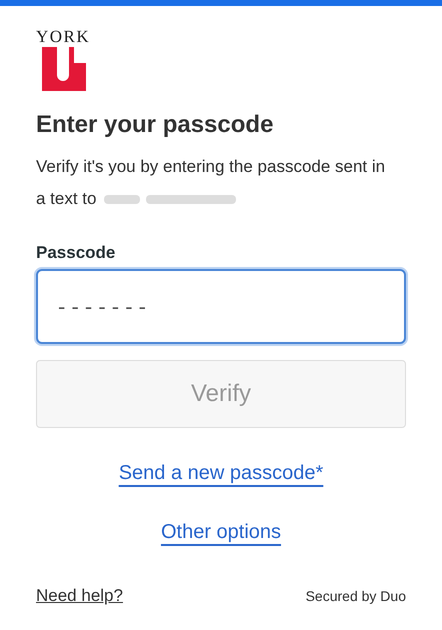 The width and height of the screenshot is (442, 630). What do you see at coordinates (221, 473) in the screenshot?
I see `link: Send a new passcode*` at bounding box center [221, 473].